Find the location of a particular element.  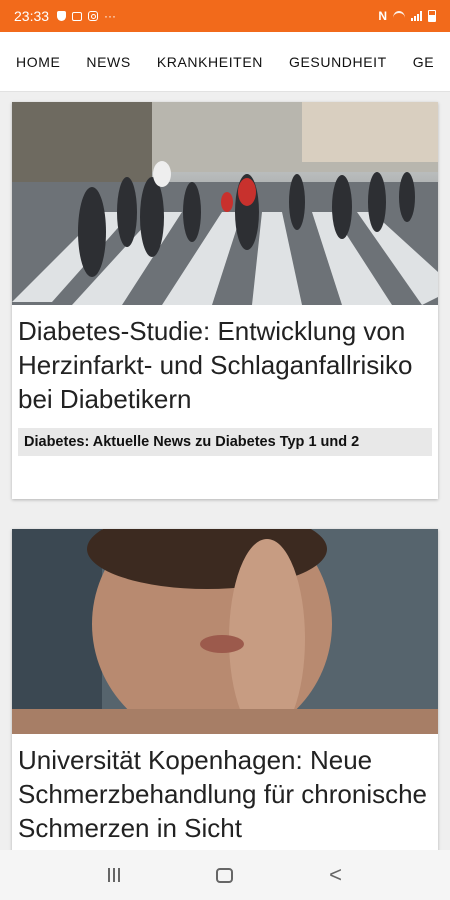

tab-news: NEWS is located at coordinates (108, 62).